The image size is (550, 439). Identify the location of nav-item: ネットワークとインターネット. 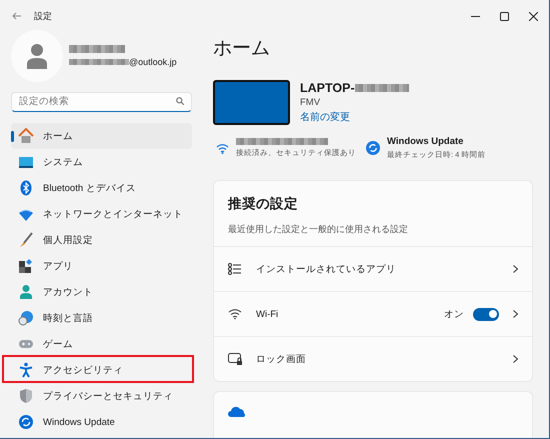
(101, 214).